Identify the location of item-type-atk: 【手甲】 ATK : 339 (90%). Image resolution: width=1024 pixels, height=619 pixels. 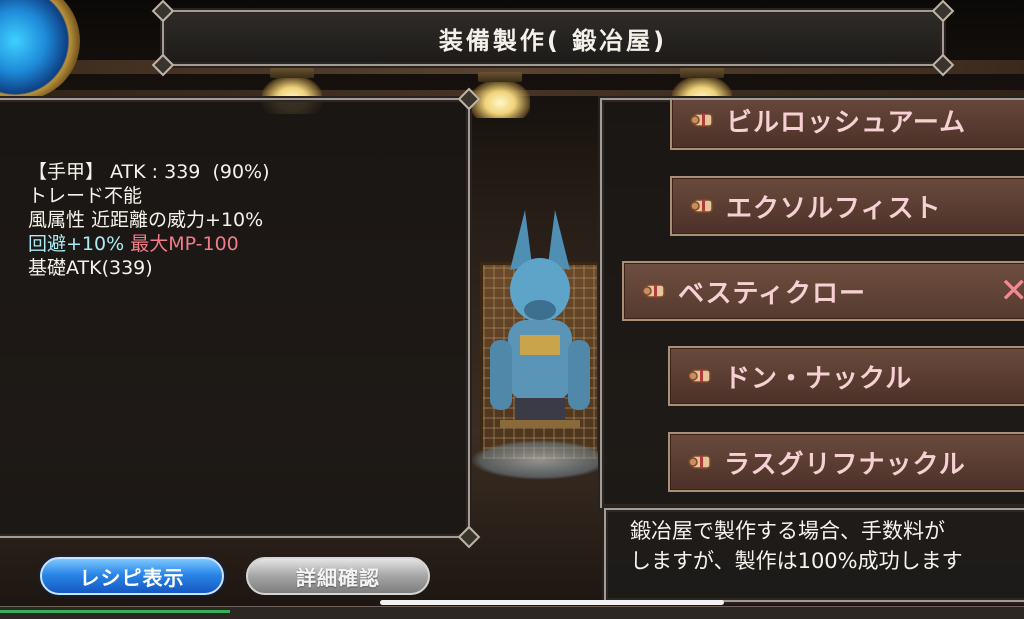
(149, 172).